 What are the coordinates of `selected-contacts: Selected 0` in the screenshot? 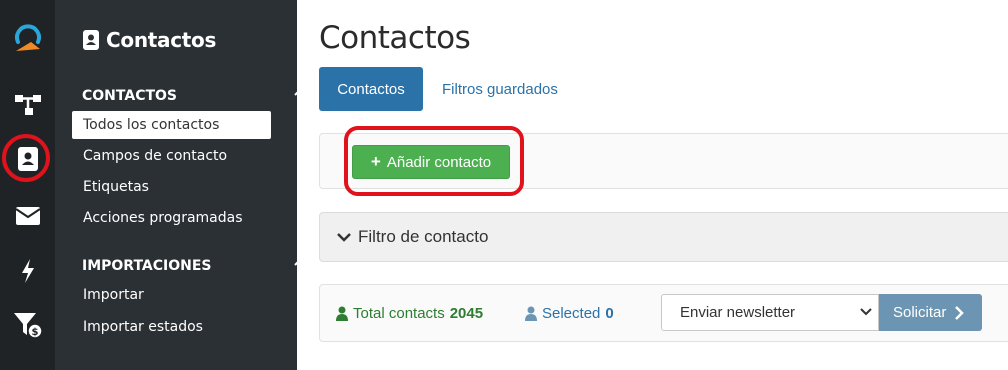 It's located at (569, 313).